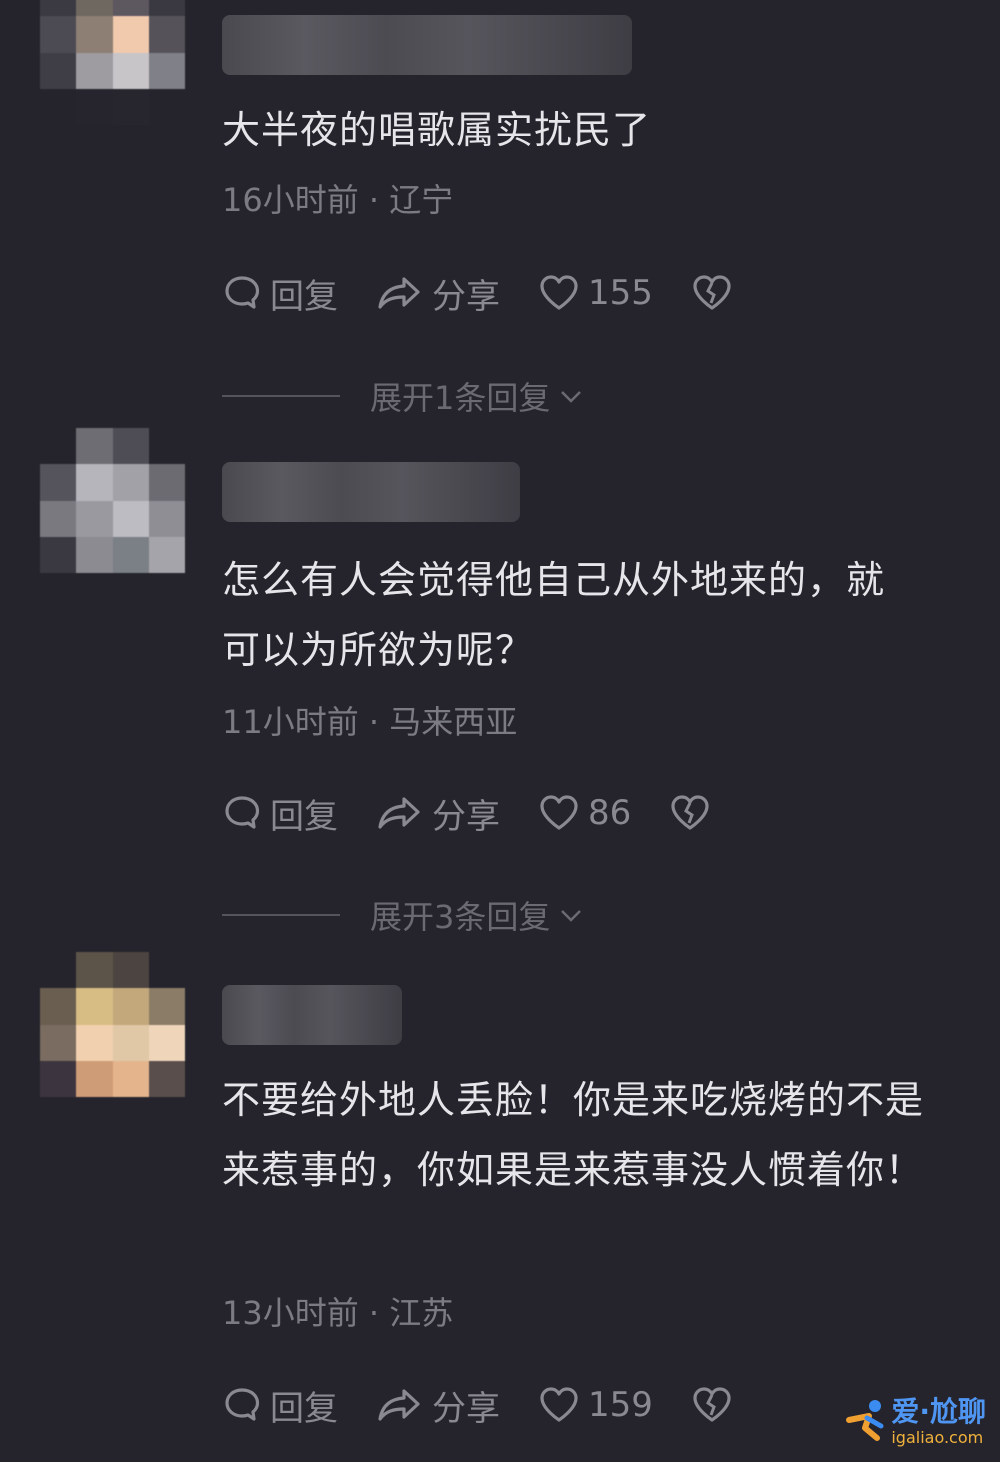 The height and width of the screenshot is (1462, 1000). I want to click on comment-meta: 16小时前 · 辽宁, so click(337, 198).